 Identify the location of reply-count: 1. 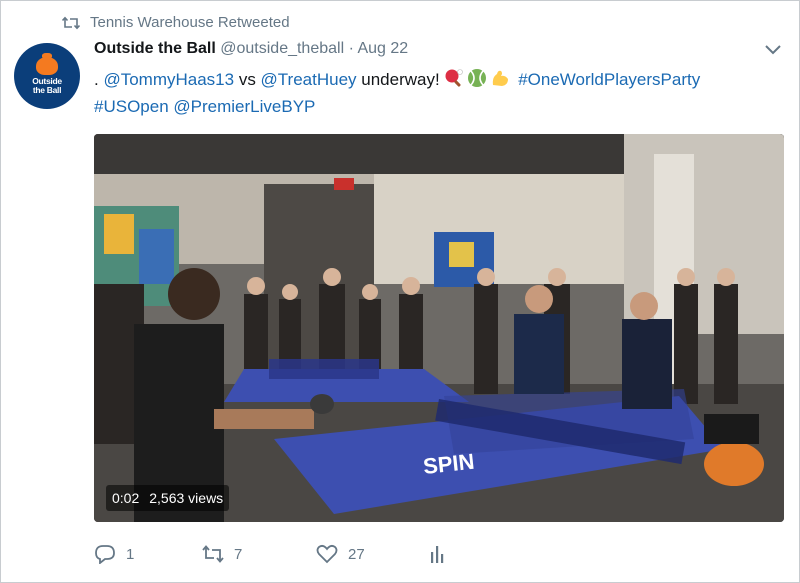
(130, 554).